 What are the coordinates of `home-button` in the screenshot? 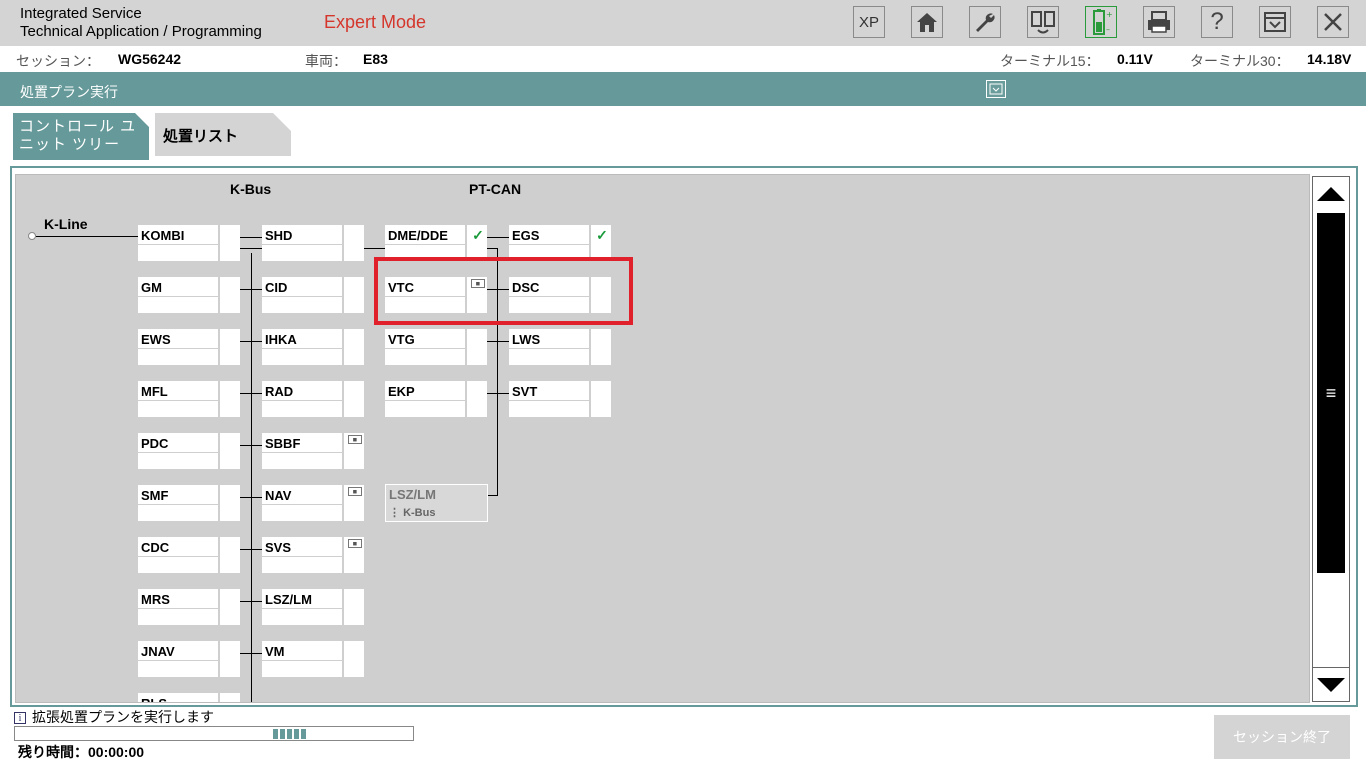 It's located at (927, 22).